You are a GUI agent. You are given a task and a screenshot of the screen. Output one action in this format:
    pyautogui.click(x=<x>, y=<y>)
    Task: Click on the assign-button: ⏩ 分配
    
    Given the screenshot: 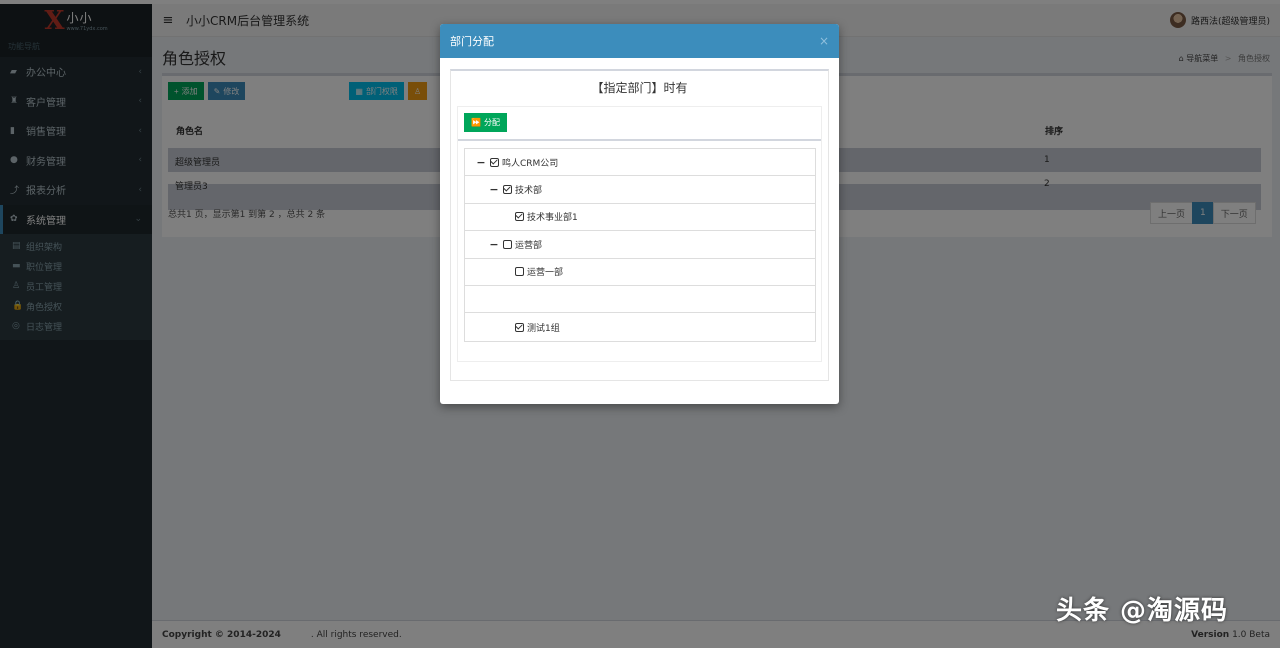 What is the action you would take?
    pyautogui.click(x=485, y=122)
    